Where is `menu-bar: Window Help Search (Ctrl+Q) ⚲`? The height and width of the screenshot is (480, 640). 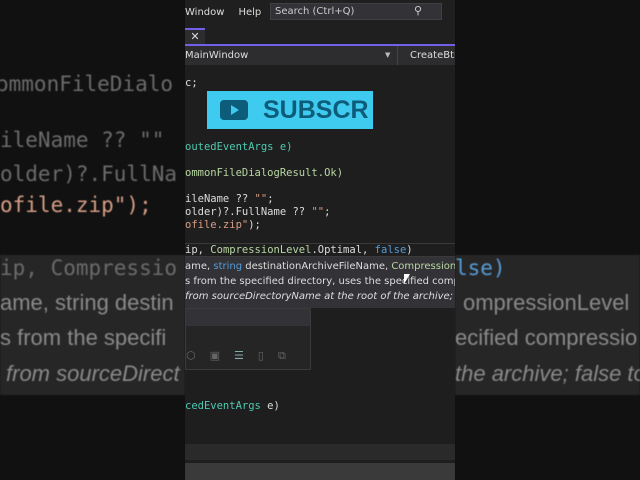 menu-bar: Window Help Search (Ctrl+Q) ⚲ is located at coordinates (320, 12).